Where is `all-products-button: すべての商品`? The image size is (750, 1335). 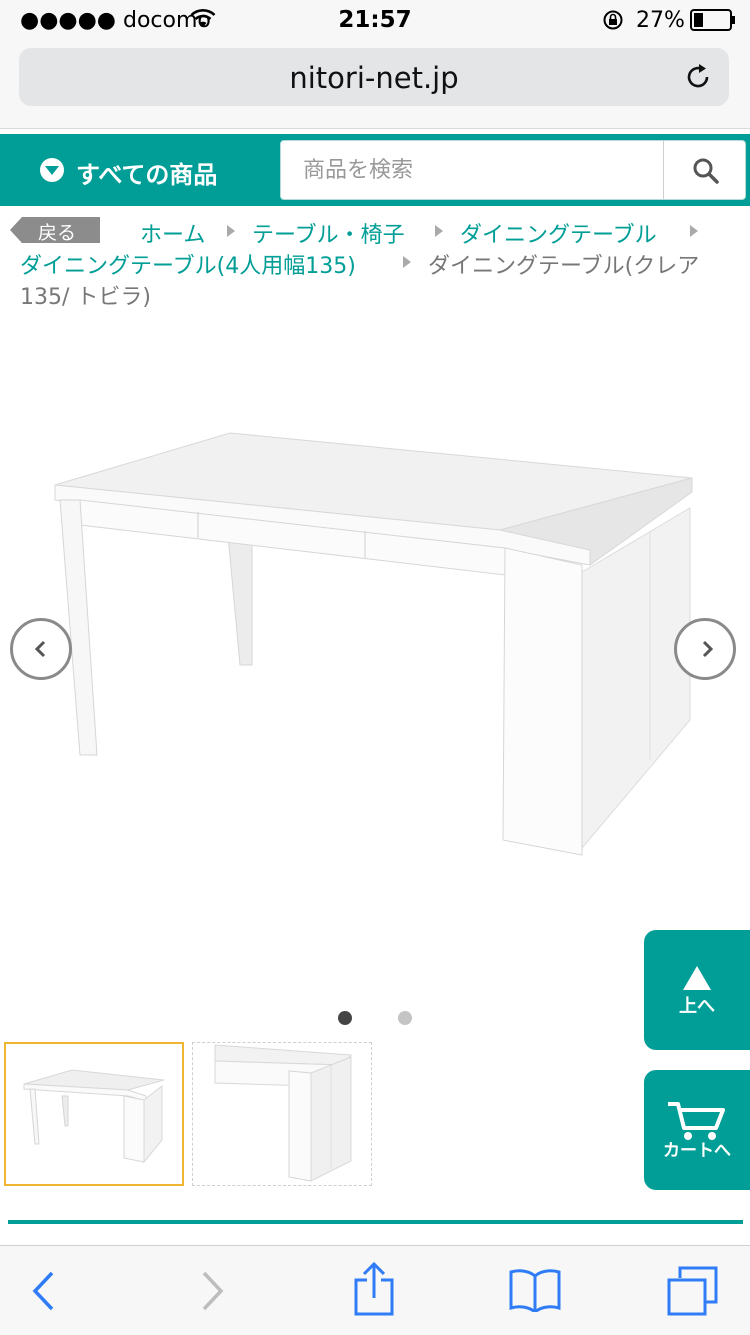
all-products-button: すべての商品 is located at coordinates (140, 170).